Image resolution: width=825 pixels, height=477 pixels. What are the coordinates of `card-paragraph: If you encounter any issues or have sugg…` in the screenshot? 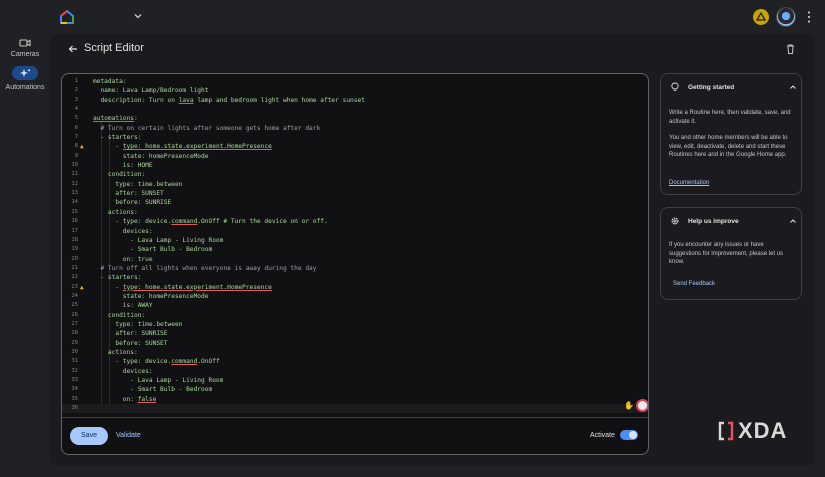 It's located at (726, 253).